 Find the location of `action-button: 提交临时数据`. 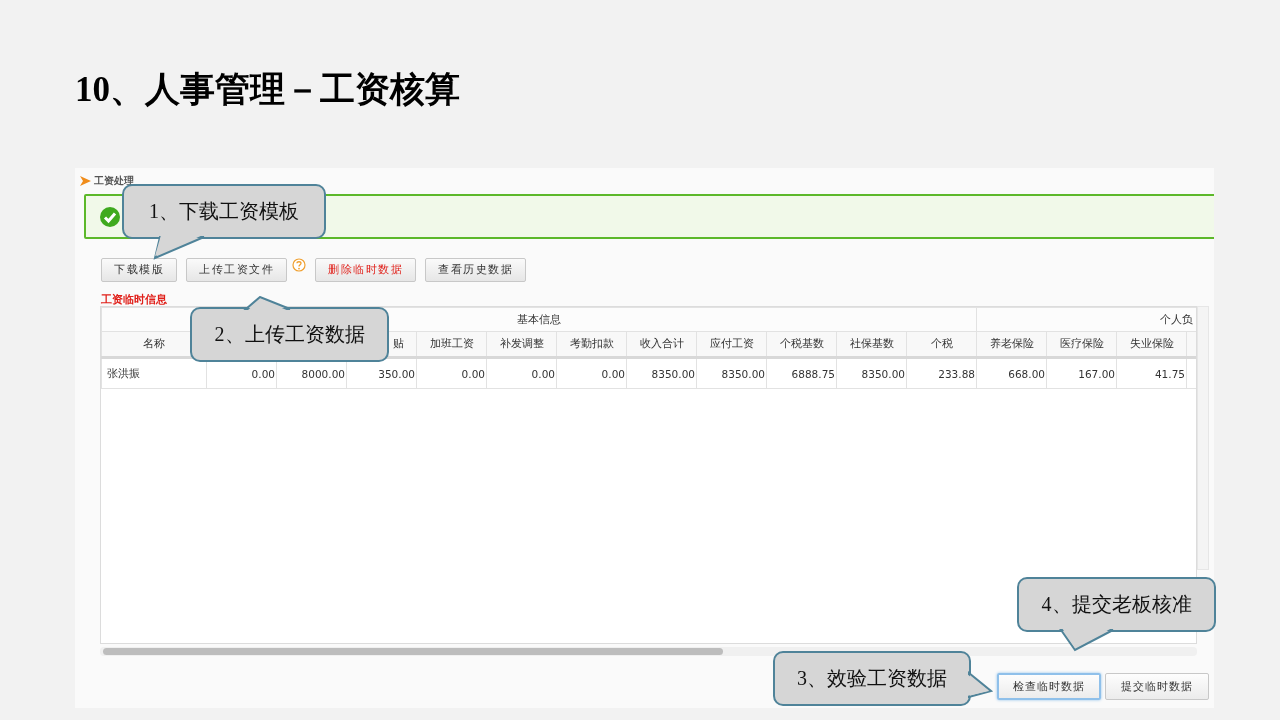

action-button: 提交临时数据 is located at coordinates (1157, 686).